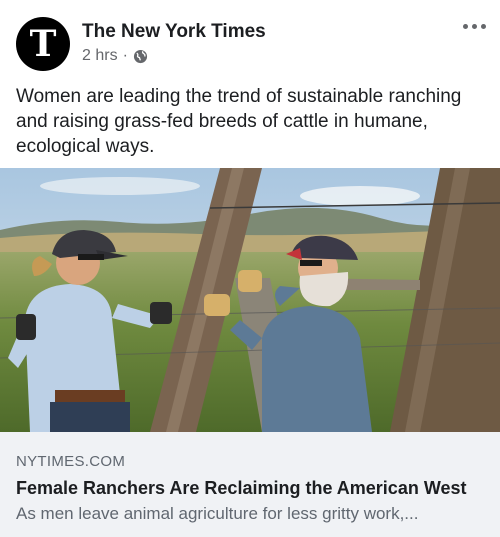 This screenshot has width=500, height=537. Describe the element at coordinates (474, 26) in the screenshot. I see `more-options-icon` at that location.